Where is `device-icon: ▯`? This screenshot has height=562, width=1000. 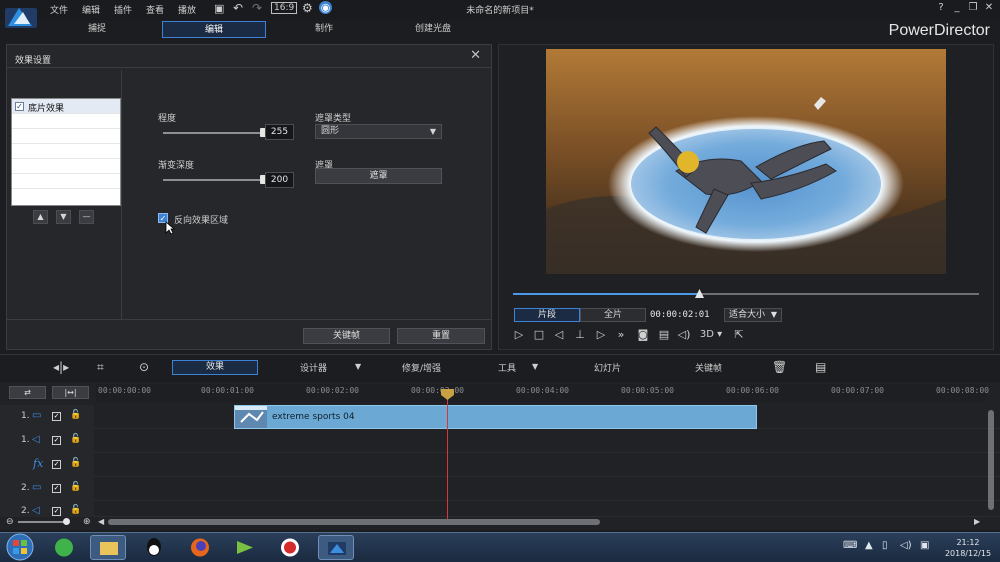
device-icon: ▯ is located at coordinates (885, 545).